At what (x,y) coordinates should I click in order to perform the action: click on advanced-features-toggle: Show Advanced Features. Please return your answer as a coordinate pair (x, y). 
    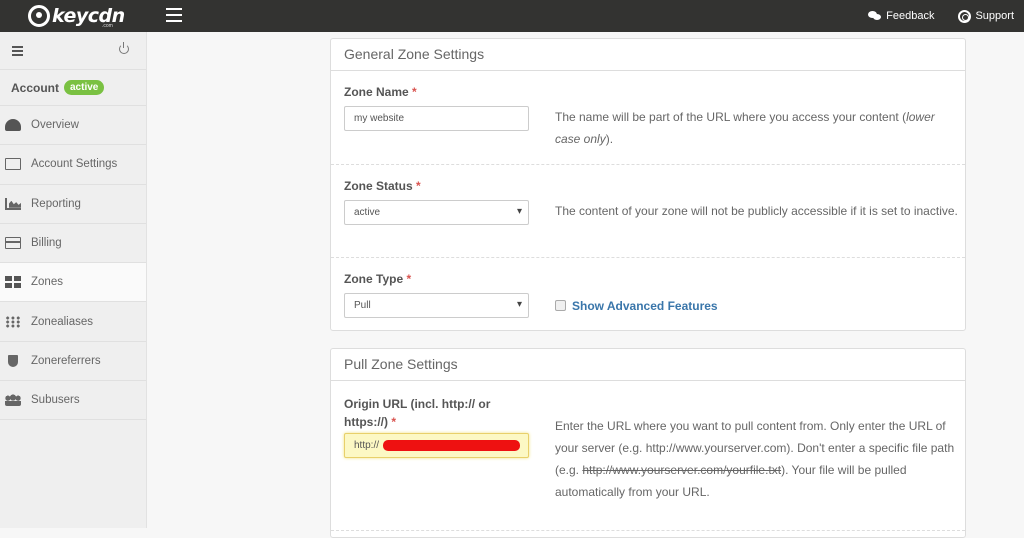
    Looking at the image, I should click on (757, 306).